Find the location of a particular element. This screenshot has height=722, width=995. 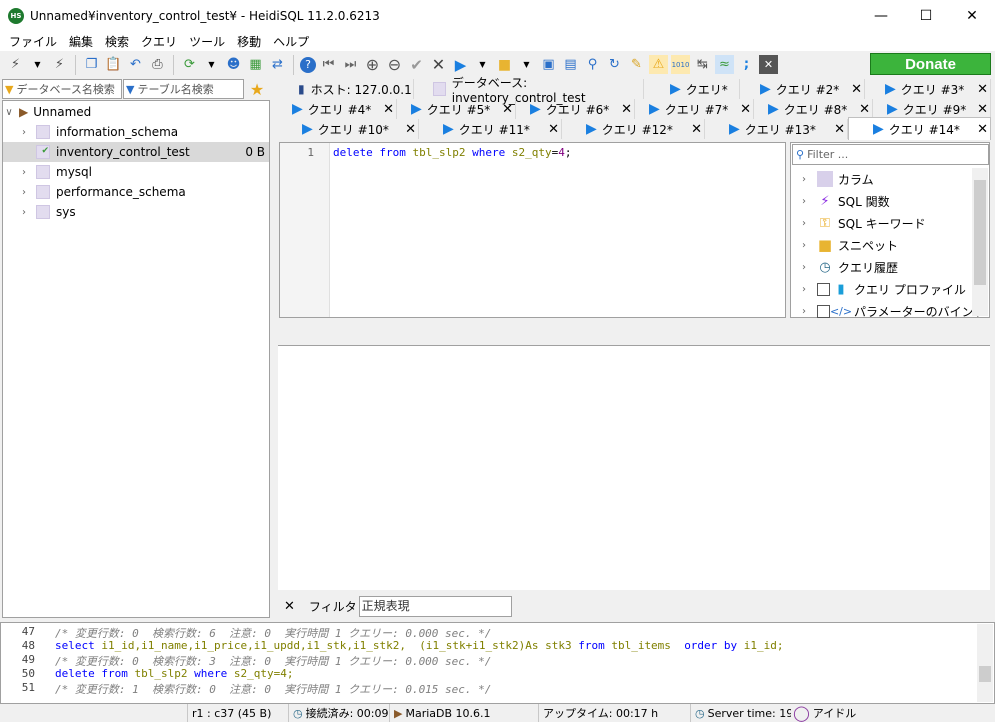

run-query-icon: ▶ is located at coordinates (460, 64).